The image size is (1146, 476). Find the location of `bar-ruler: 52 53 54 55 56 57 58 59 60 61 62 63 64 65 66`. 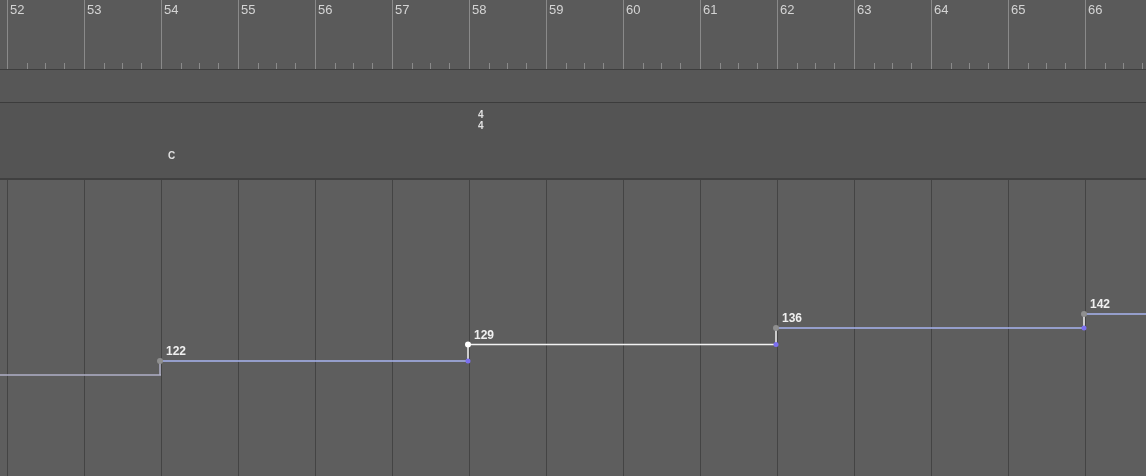

bar-ruler: 52 53 54 55 56 57 58 59 60 61 62 63 64 65 66 is located at coordinates (573, 35).